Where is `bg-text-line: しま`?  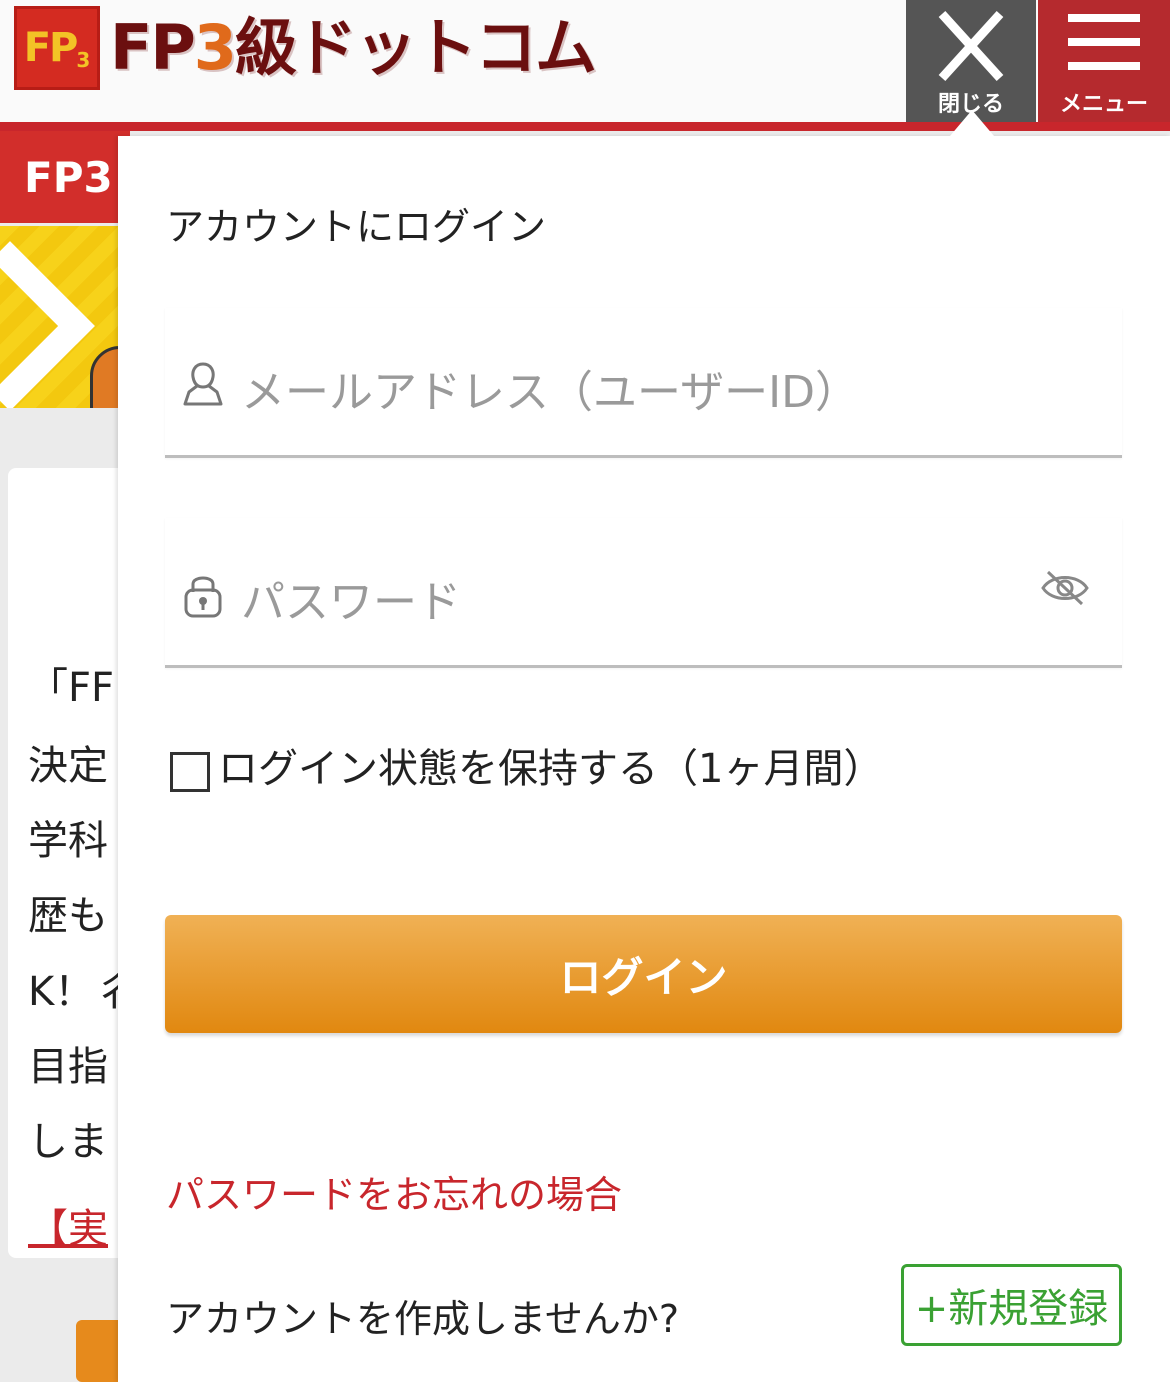 bg-text-line: しま is located at coordinates (68, 1142).